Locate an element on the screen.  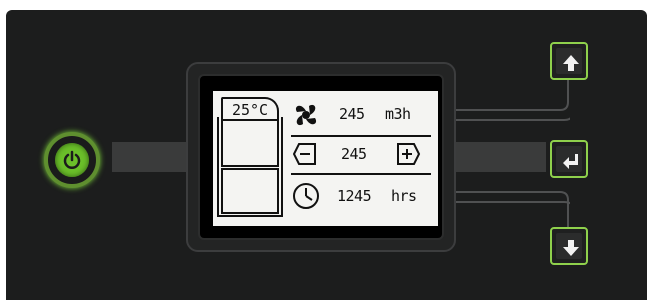
hours-unit: hrs is located at coordinates (404, 196).